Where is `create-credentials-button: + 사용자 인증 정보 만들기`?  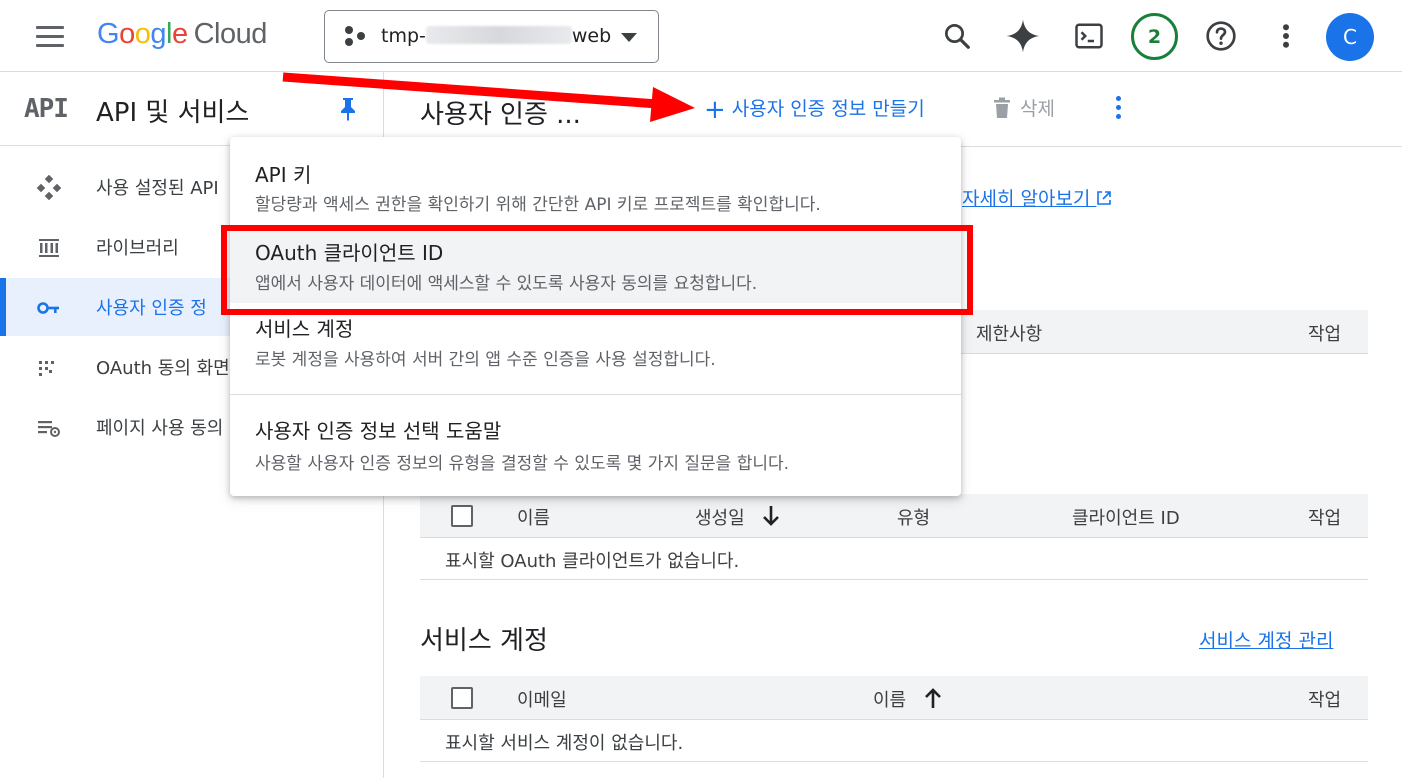 create-credentials-button: + 사용자 인증 정보 만들기 is located at coordinates (814, 109).